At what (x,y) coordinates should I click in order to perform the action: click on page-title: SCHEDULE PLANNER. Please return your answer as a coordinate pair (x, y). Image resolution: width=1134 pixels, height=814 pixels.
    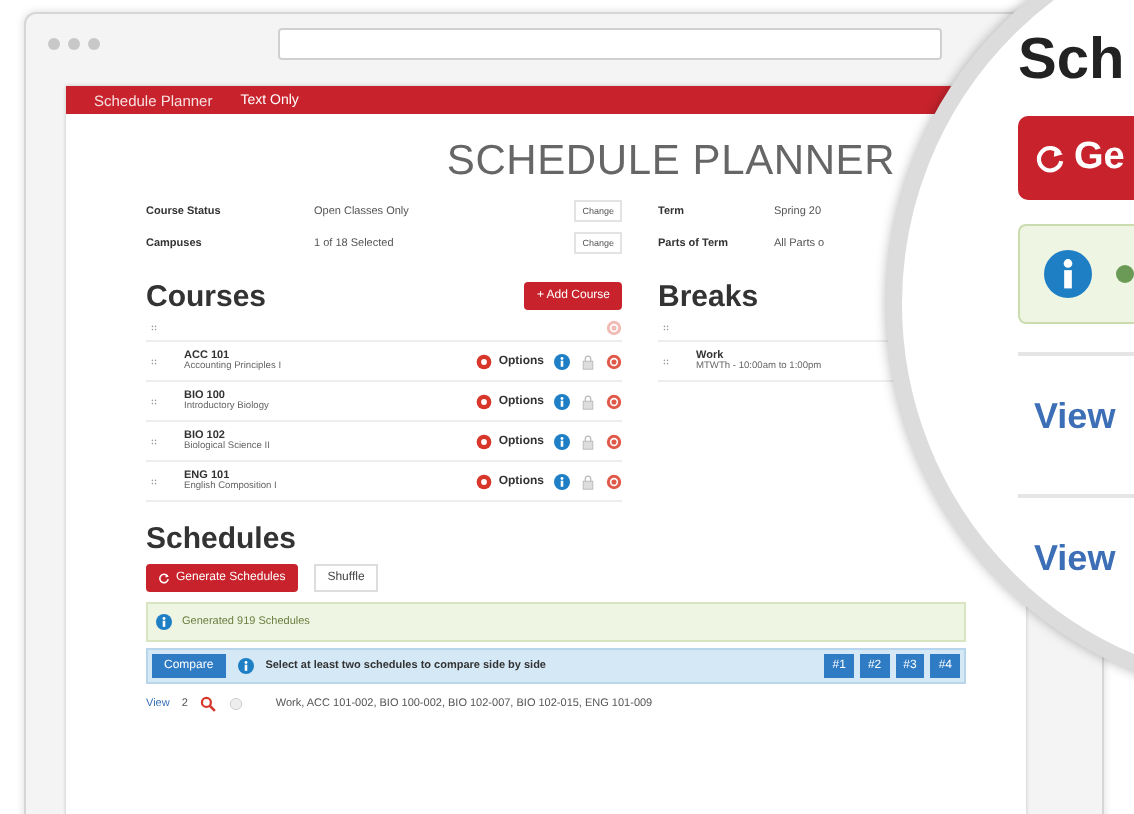
    Looking at the image, I should click on (671, 162).